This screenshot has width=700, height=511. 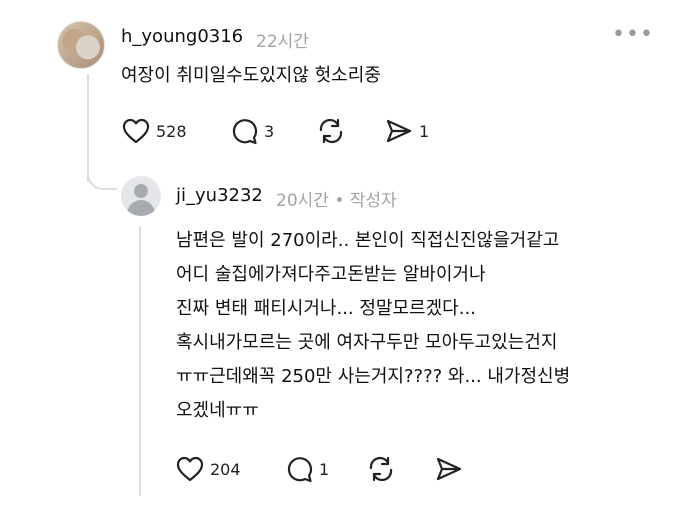 I want to click on thread-connector, so click(x=102, y=176).